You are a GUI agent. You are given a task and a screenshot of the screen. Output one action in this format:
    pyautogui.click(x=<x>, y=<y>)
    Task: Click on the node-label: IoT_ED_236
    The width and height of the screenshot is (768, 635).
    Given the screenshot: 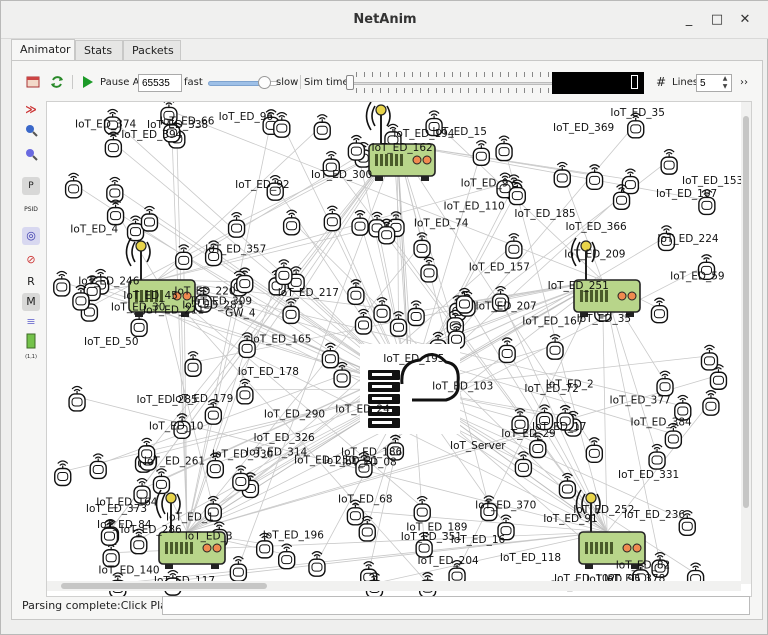 What is the action you would take?
    pyautogui.click(x=655, y=515)
    